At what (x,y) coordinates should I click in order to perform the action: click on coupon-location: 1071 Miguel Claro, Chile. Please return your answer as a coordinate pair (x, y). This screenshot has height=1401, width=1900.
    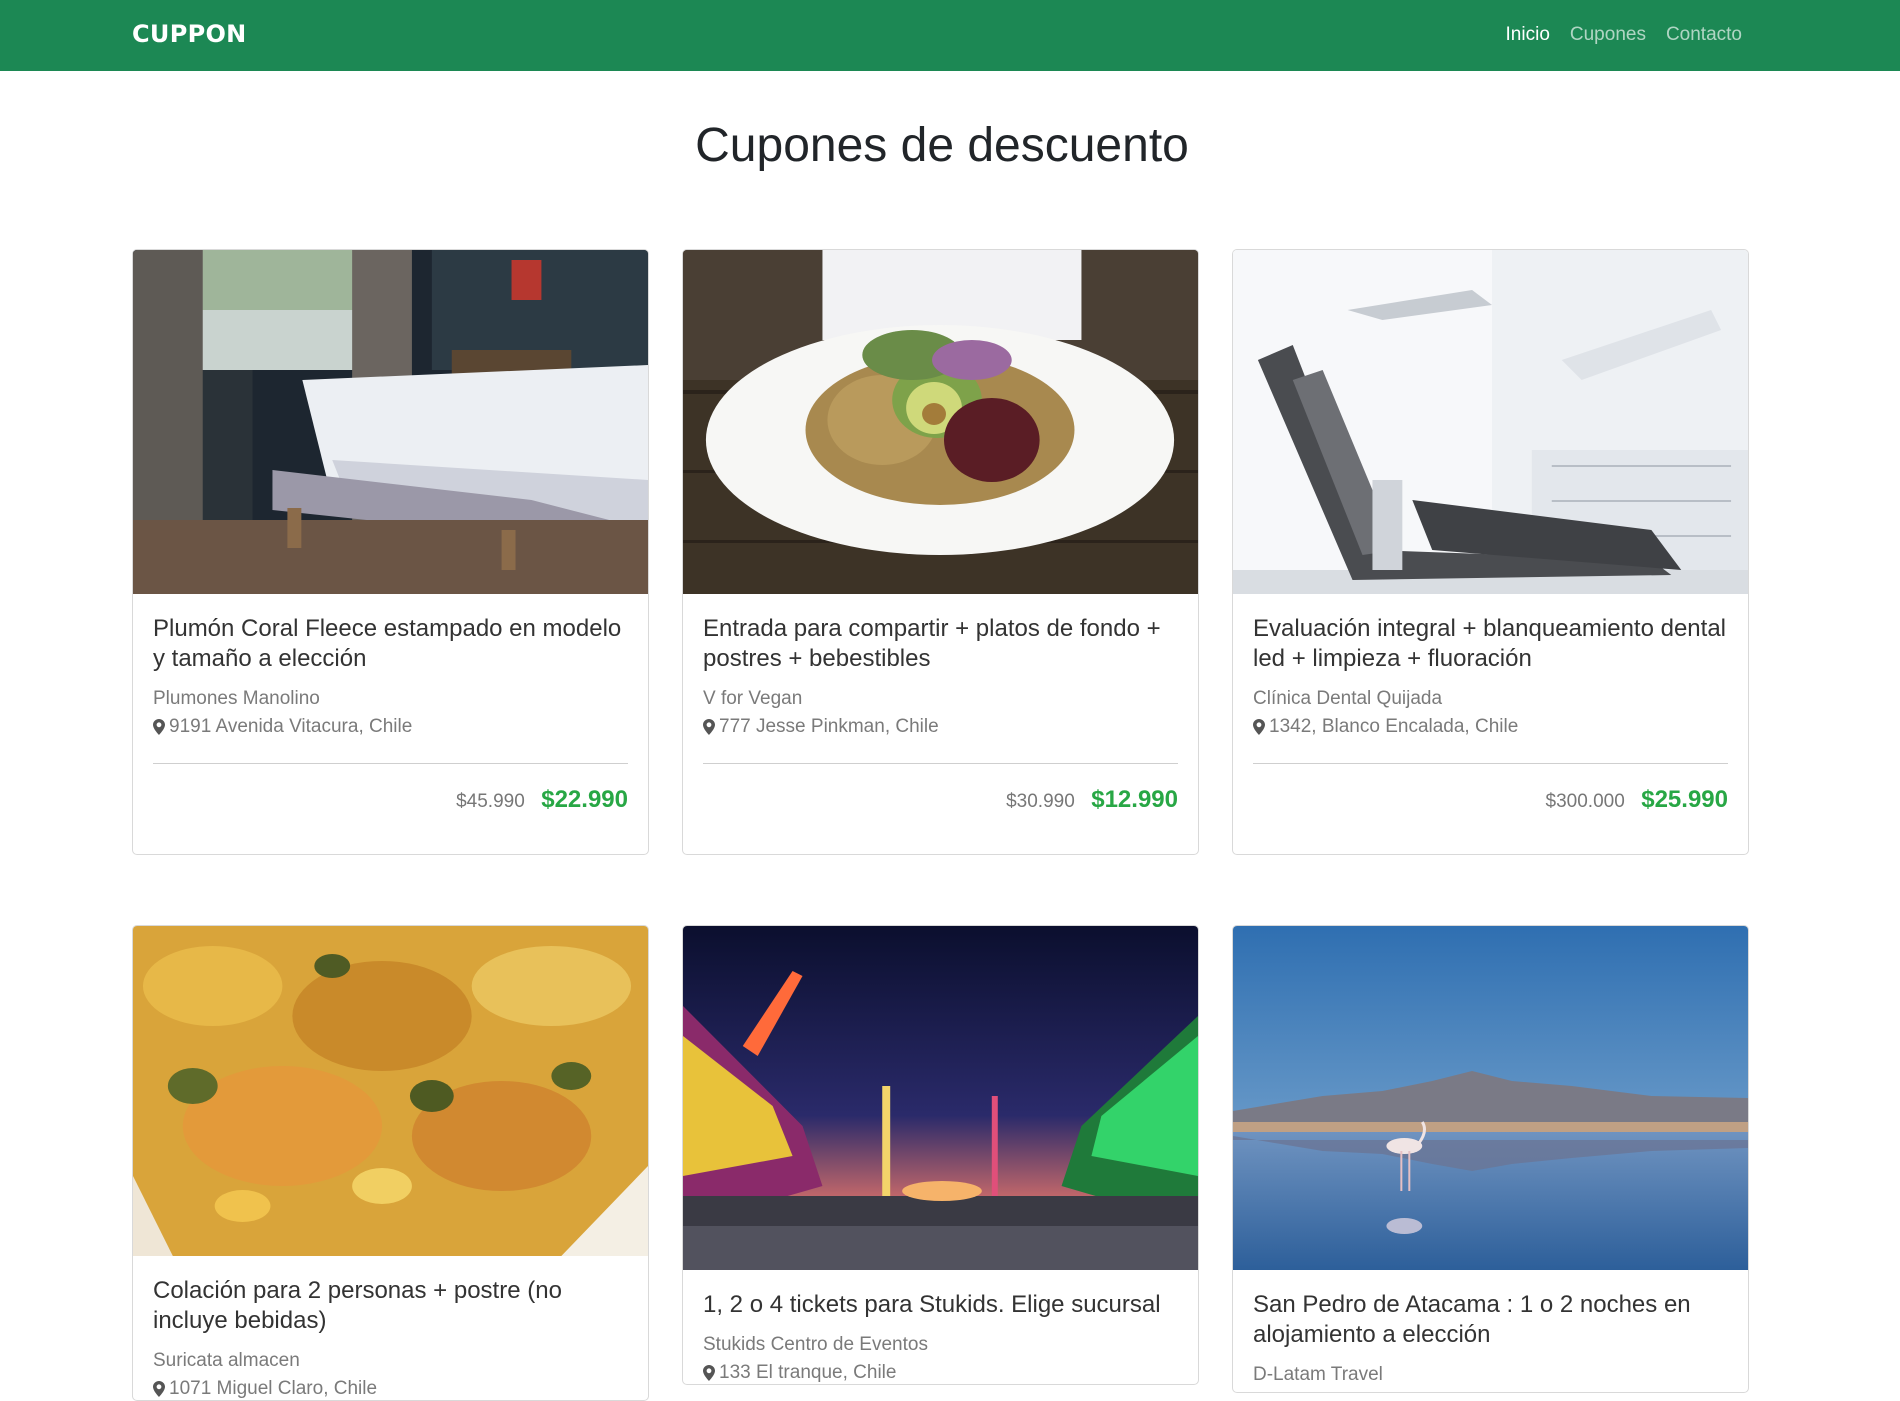
    Looking at the image, I should click on (390, 1389).